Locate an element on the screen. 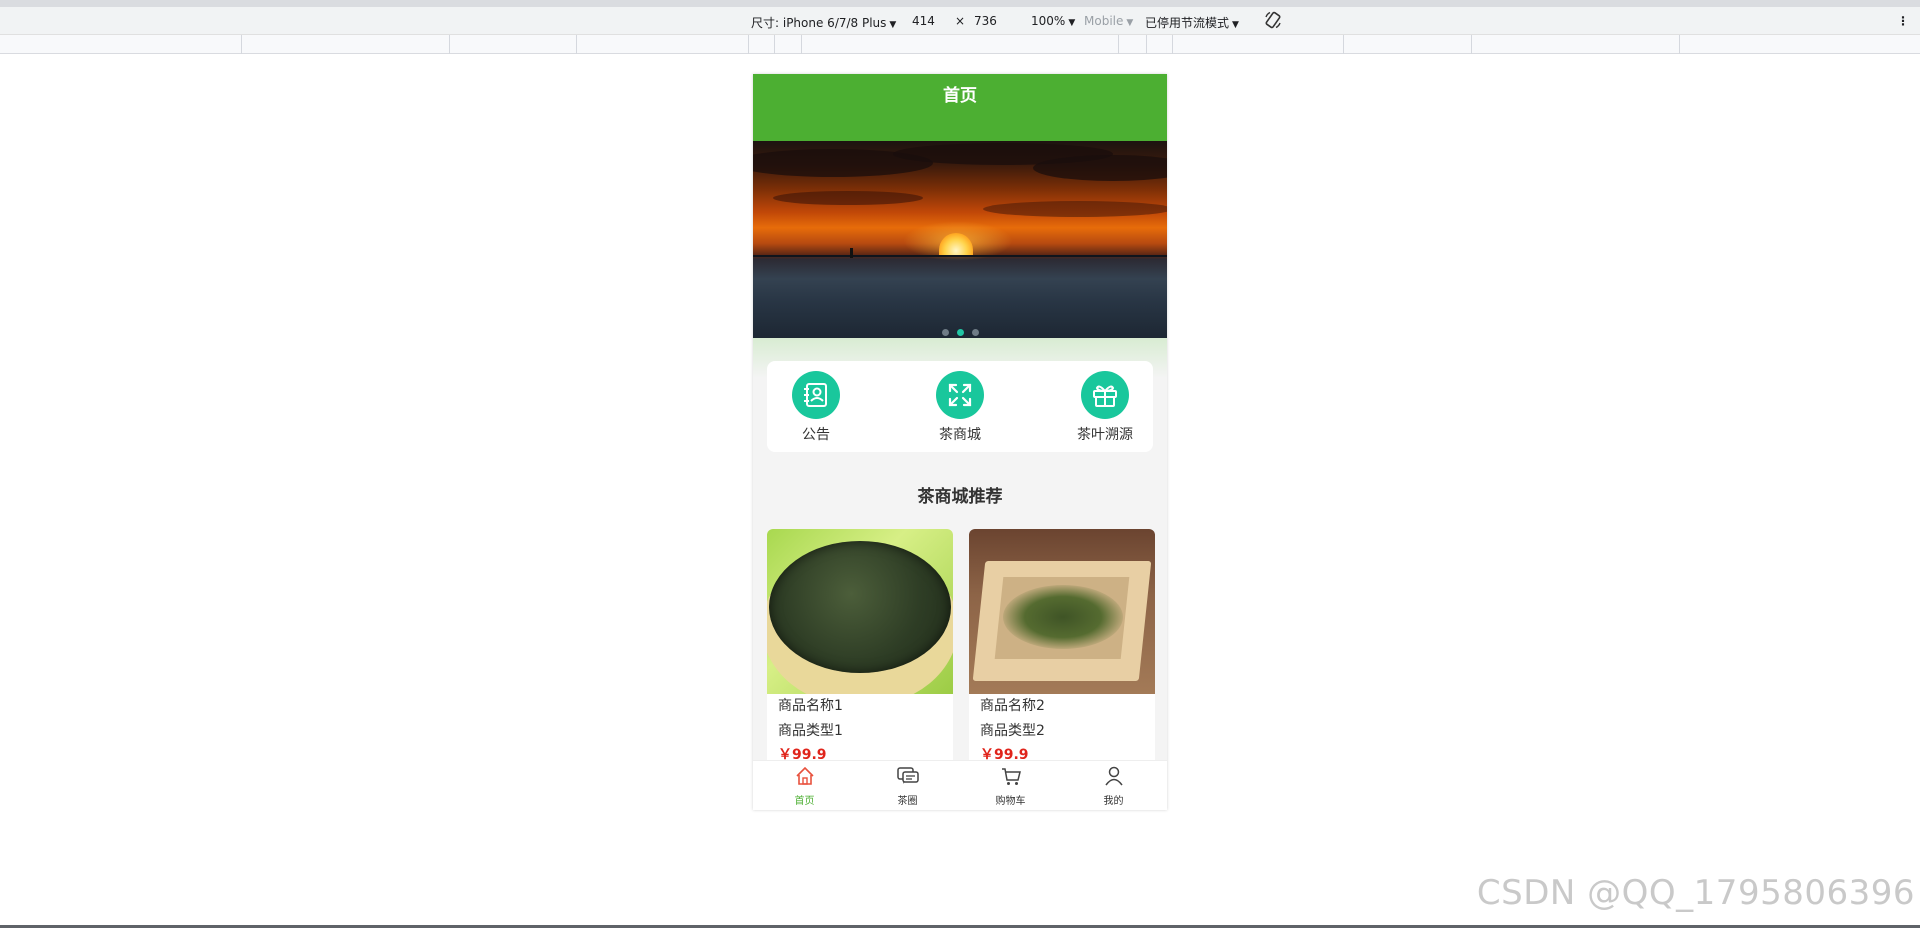  media-query-ruler is located at coordinates (960, 44).